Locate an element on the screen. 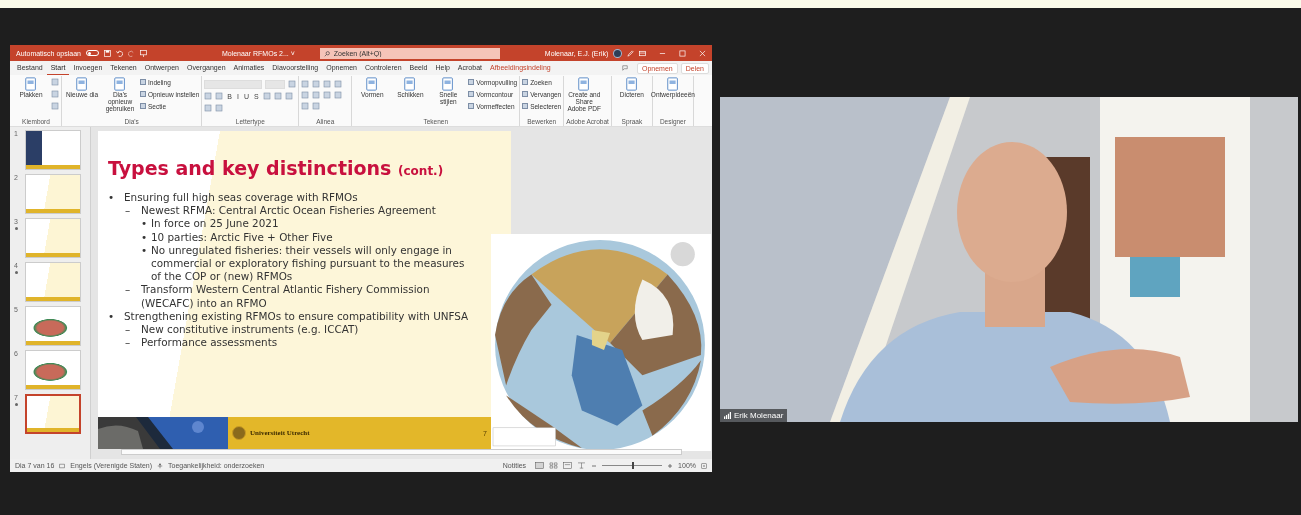 The image size is (1301, 515). zoom-in-icon is located at coordinates (670, 465).